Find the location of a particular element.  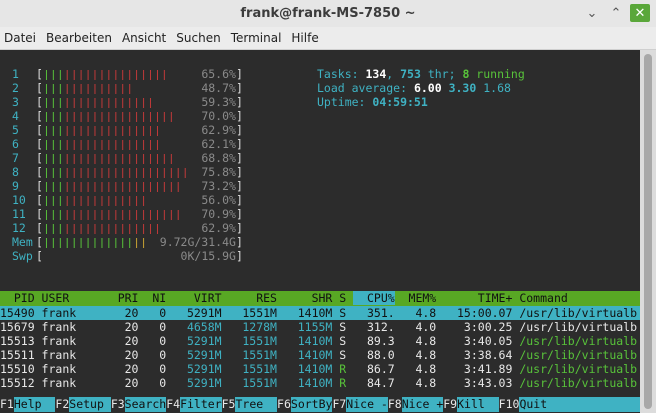

cpu-meter-row: 6 [||||||||||||||||| 62.1%] is located at coordinates (127, 144).